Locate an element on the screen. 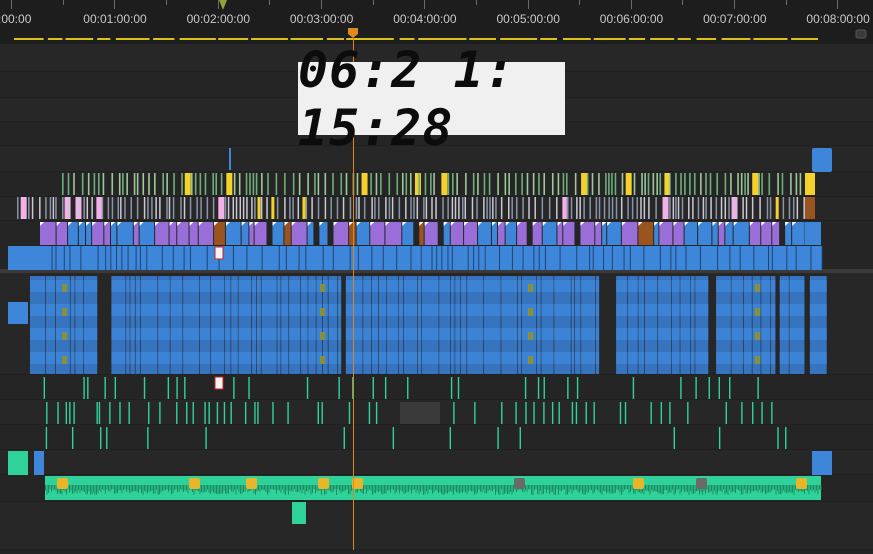  clip-marker-icon is located at coordinates (219, 383).